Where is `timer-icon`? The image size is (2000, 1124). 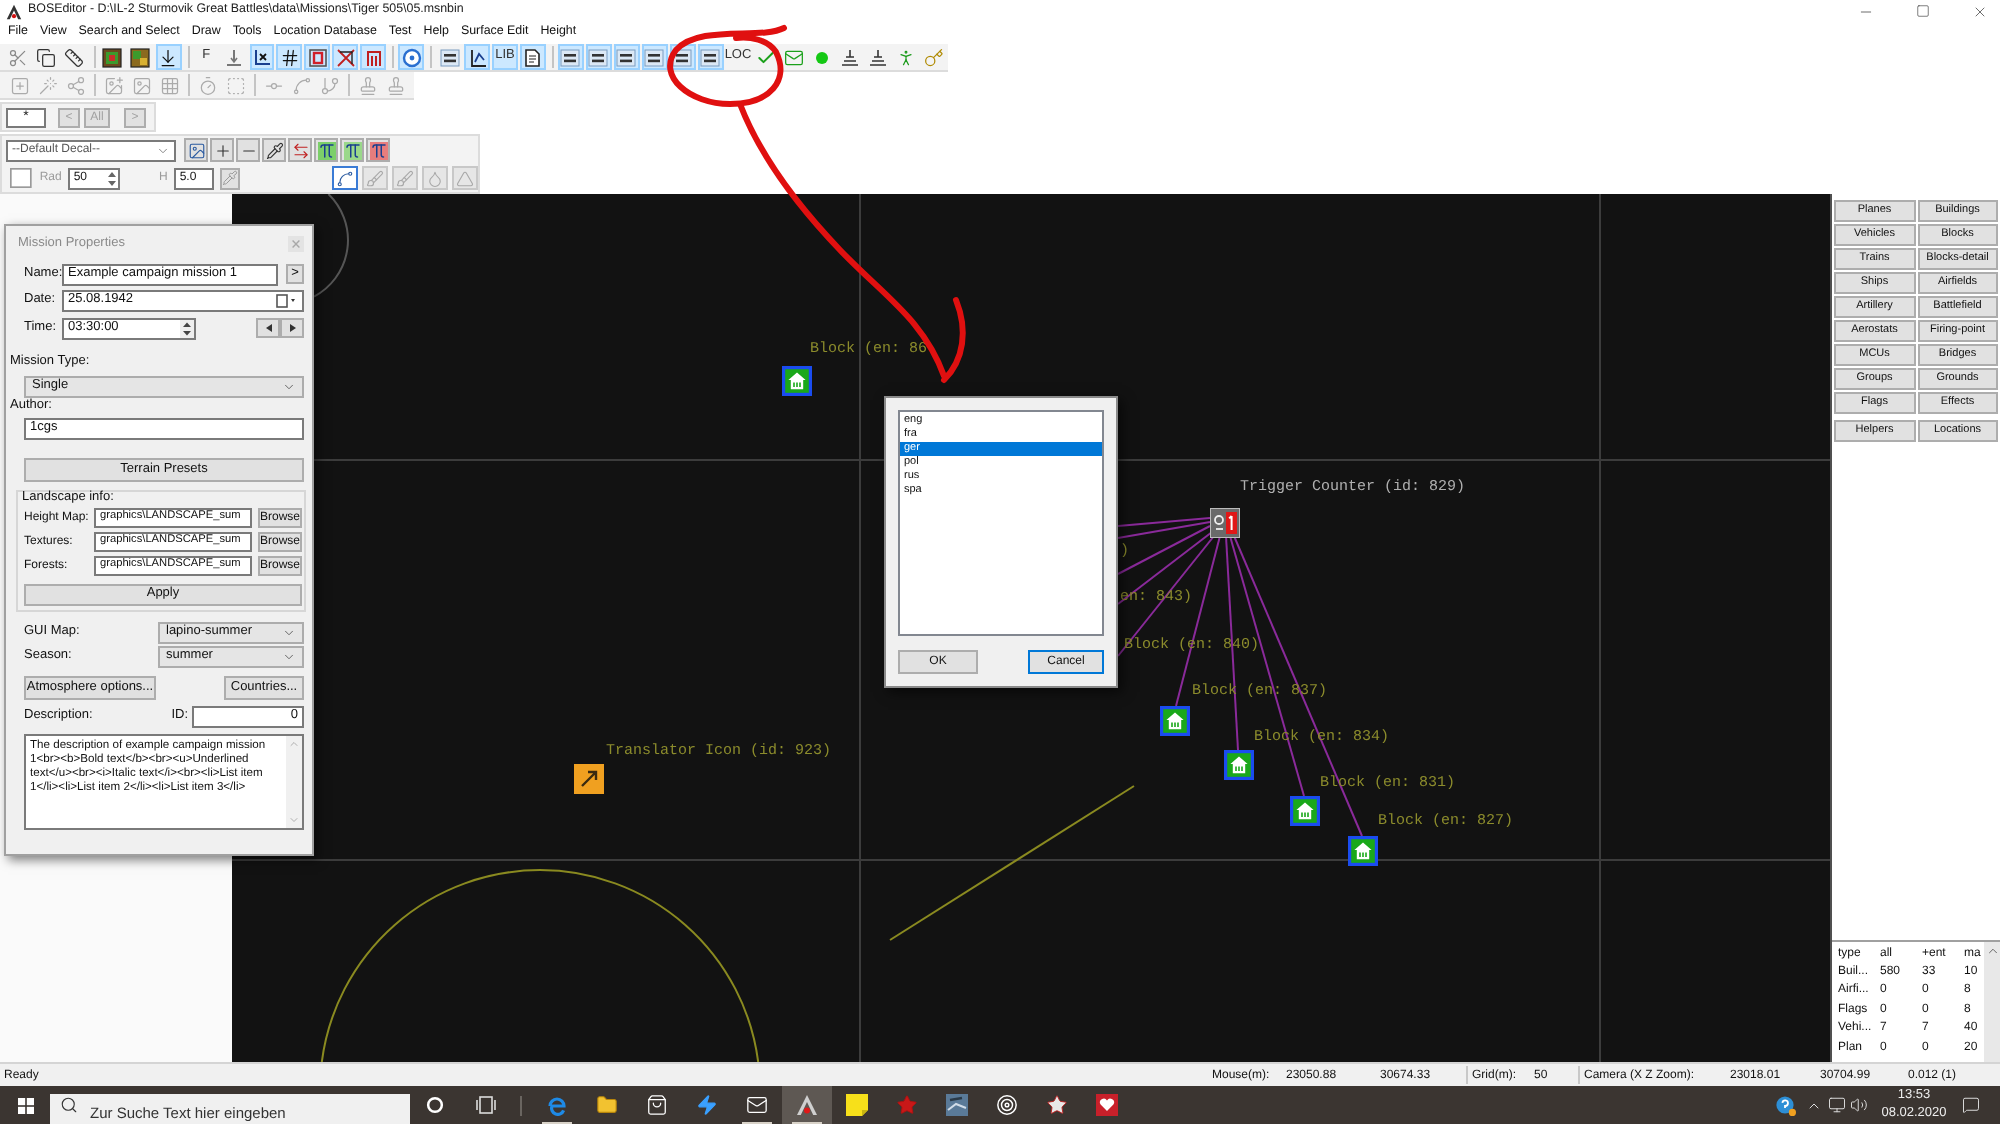
timer-icon is located at coordinates (207, 85).